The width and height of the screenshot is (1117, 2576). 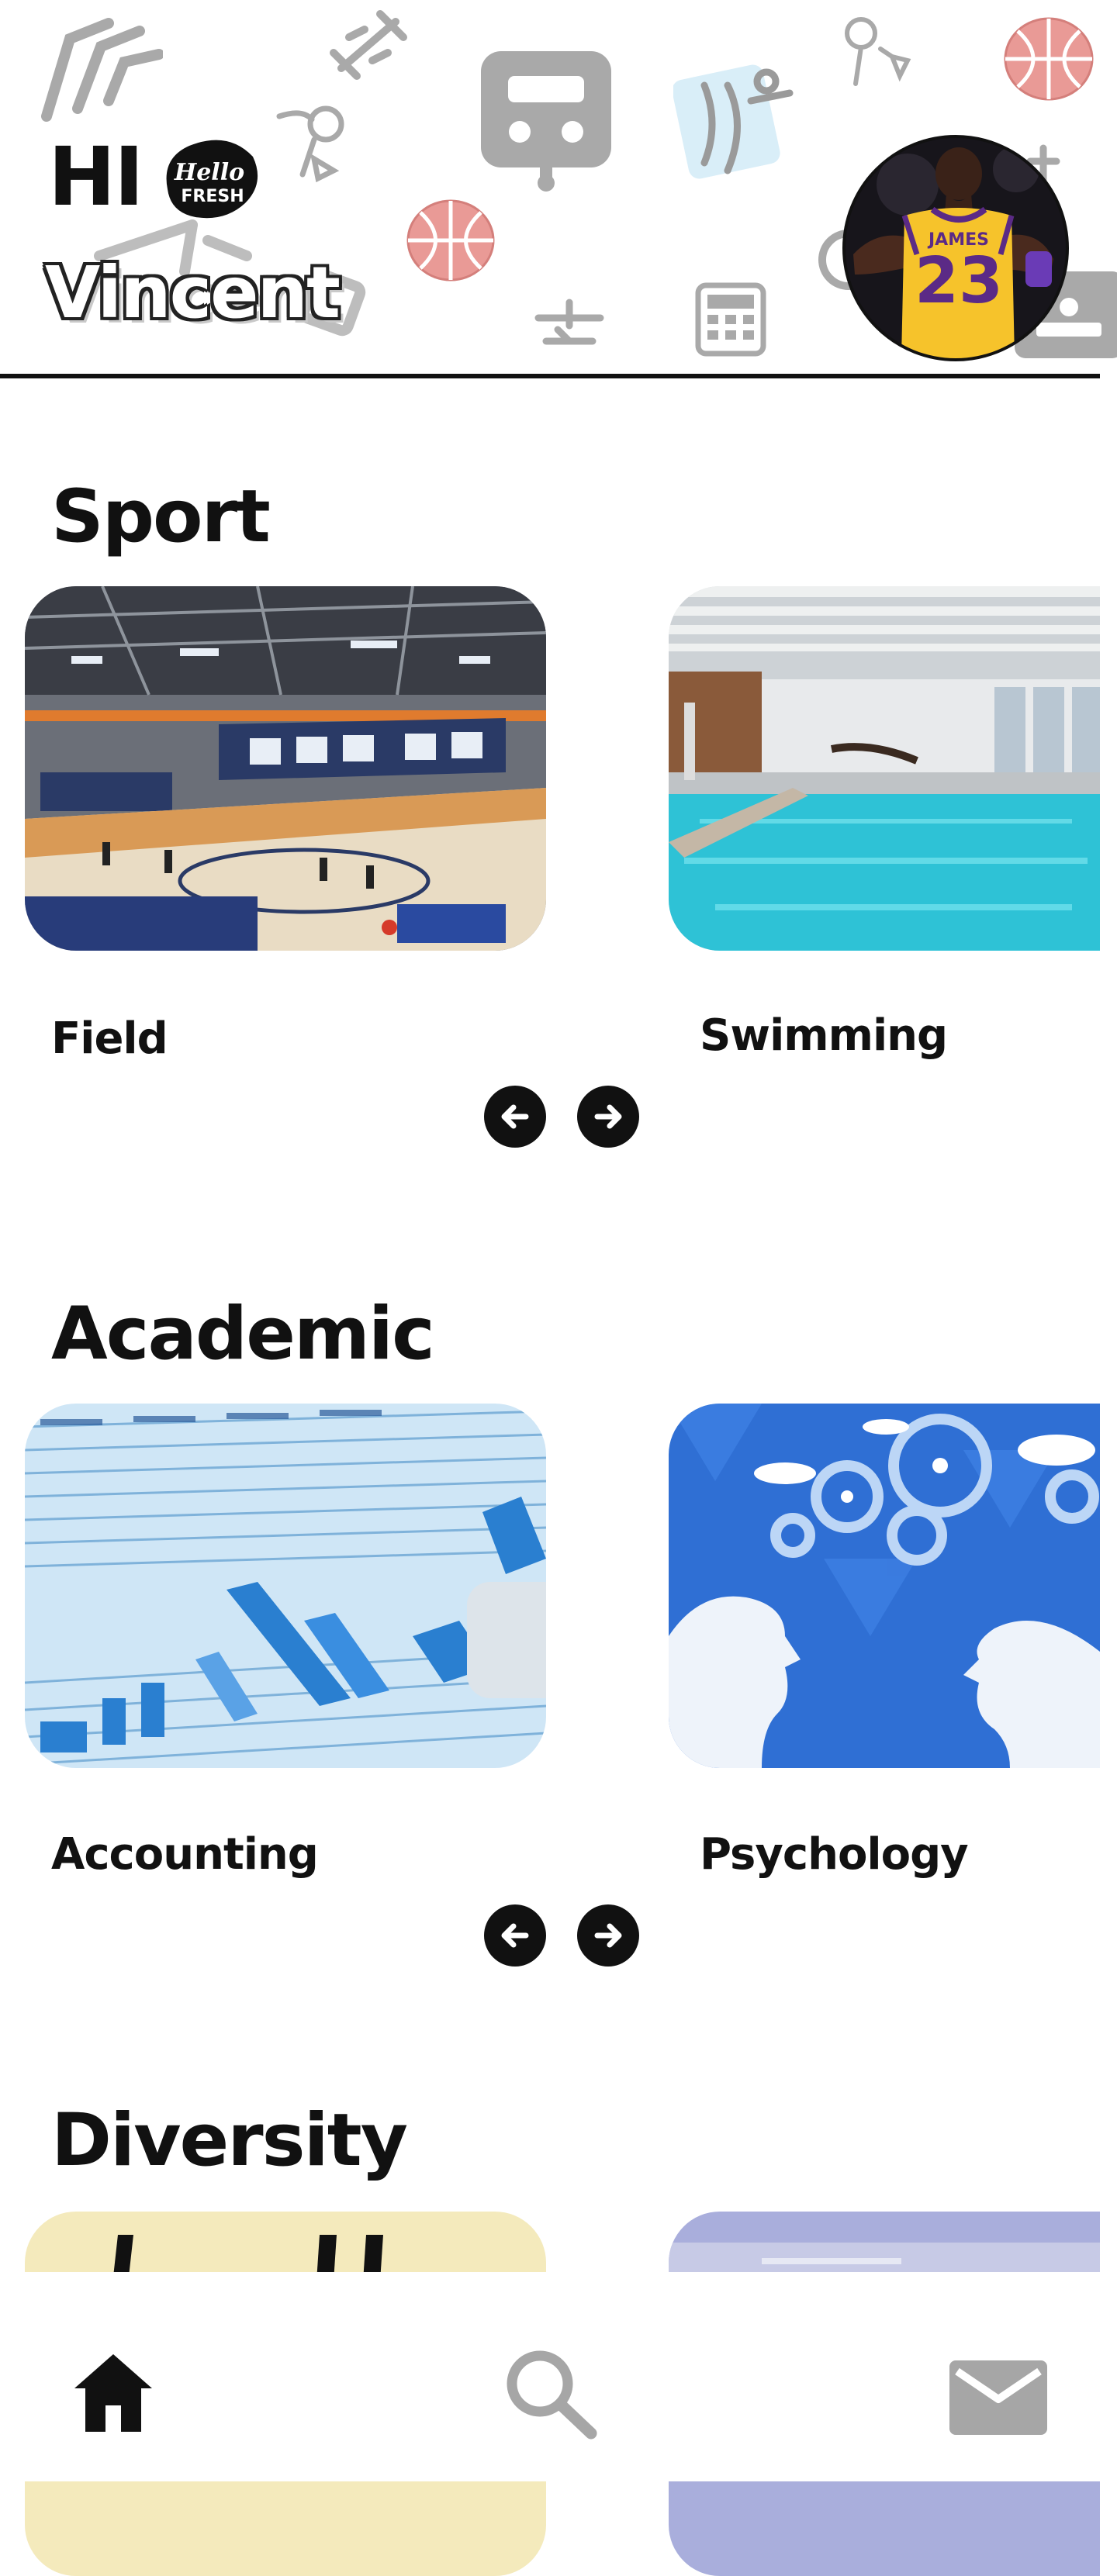 I want to click on greeting-text: HI, so click(x=96, y=176).